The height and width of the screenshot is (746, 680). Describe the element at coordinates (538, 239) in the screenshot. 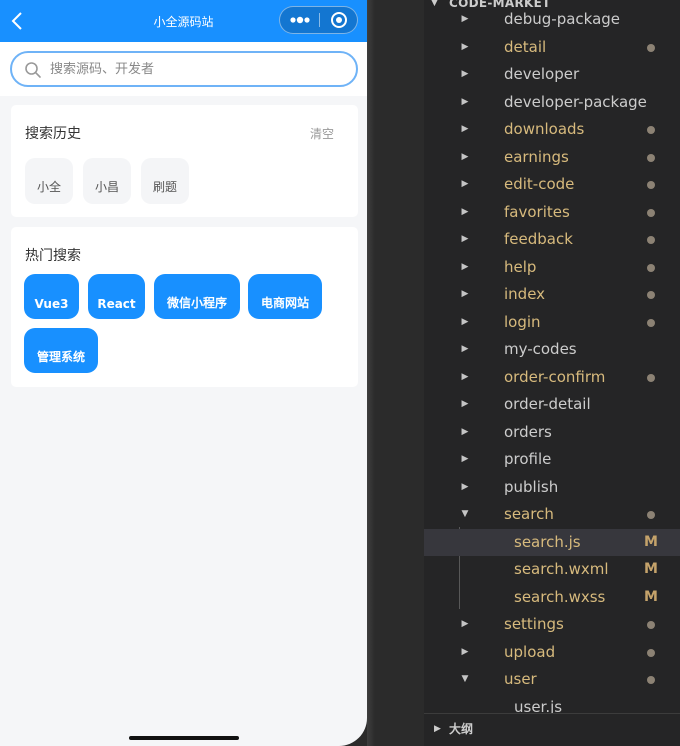

I see `tree-item-label: feedback` at that location.